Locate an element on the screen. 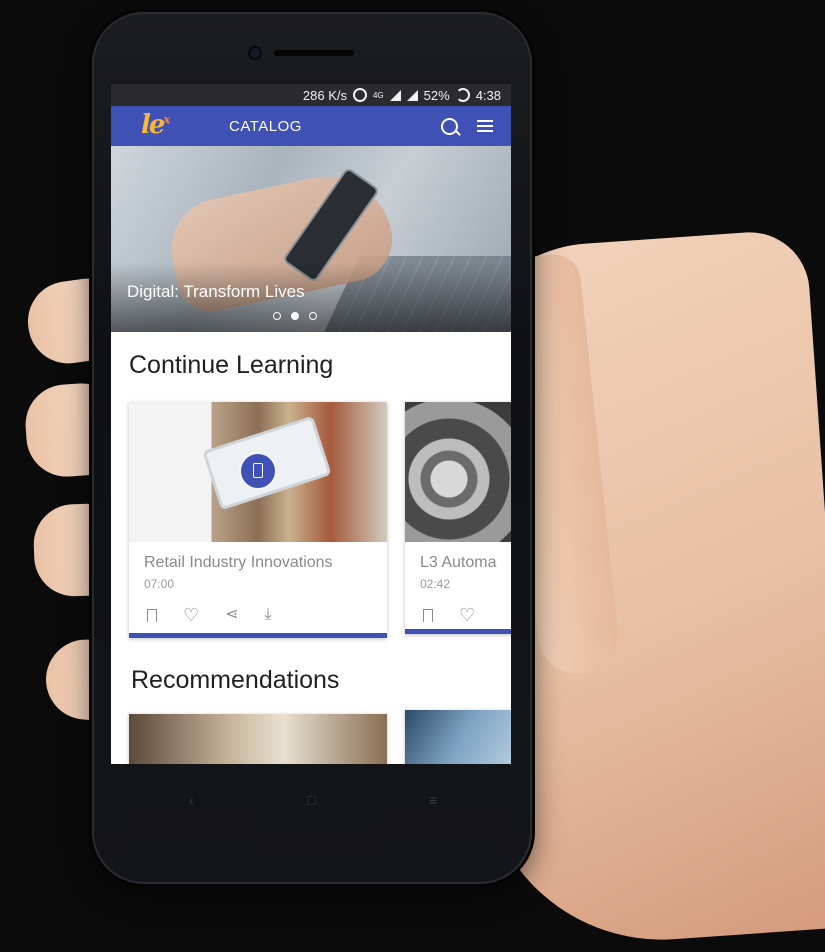 Image resolution: width=825 pixels, height=952 pixels. course-duration: 02:42 is located at coordinates (435, 584).